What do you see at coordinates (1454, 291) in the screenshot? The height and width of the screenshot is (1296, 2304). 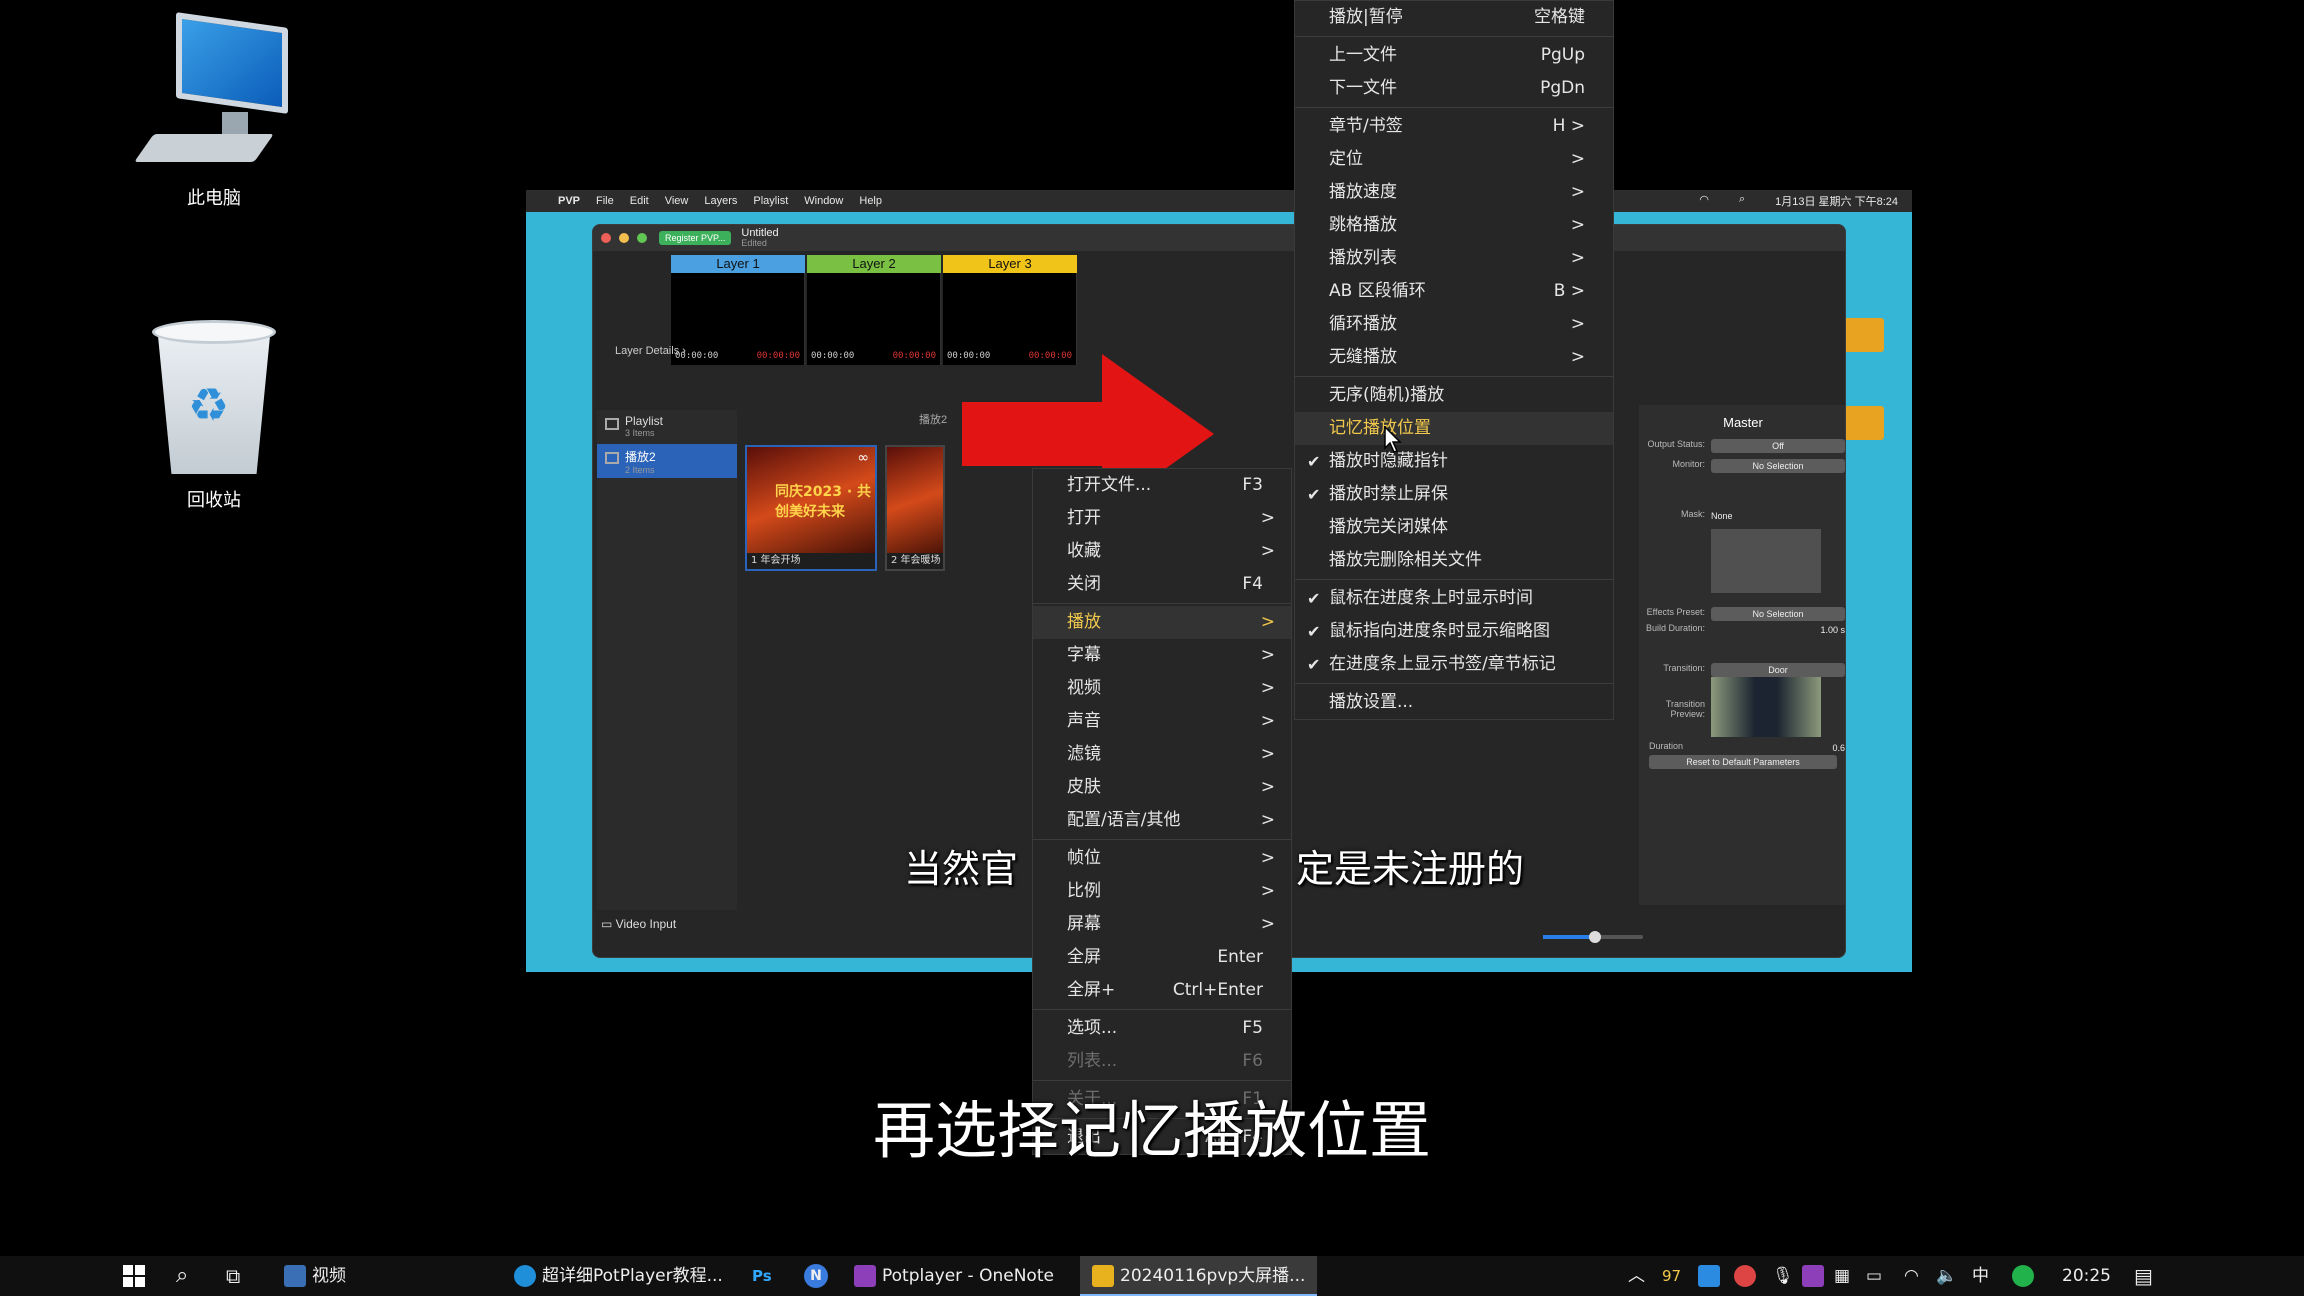 I see `play-submenu-item: AB 区段循环 B >` at bounding box center [1454, 291].